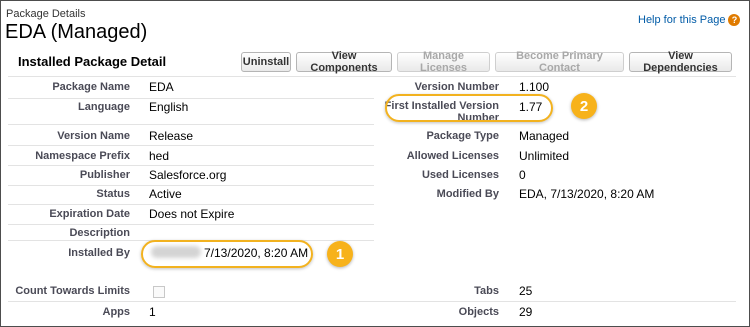  What do you see at coordinates (544, 136) in the screenshot?
I see `field-value-package-type: Managed` at bounding box center [544, 136].